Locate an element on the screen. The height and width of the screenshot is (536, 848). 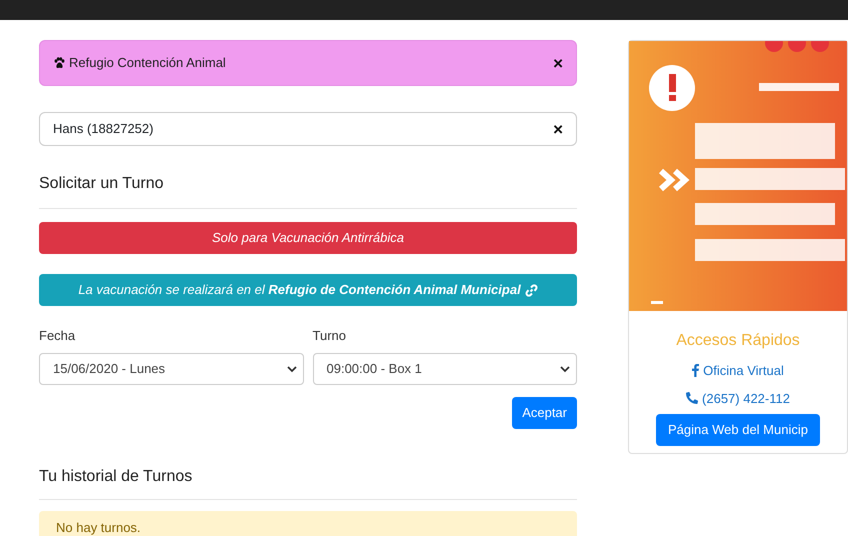
close-button: × is located at coordinates (558, 63).